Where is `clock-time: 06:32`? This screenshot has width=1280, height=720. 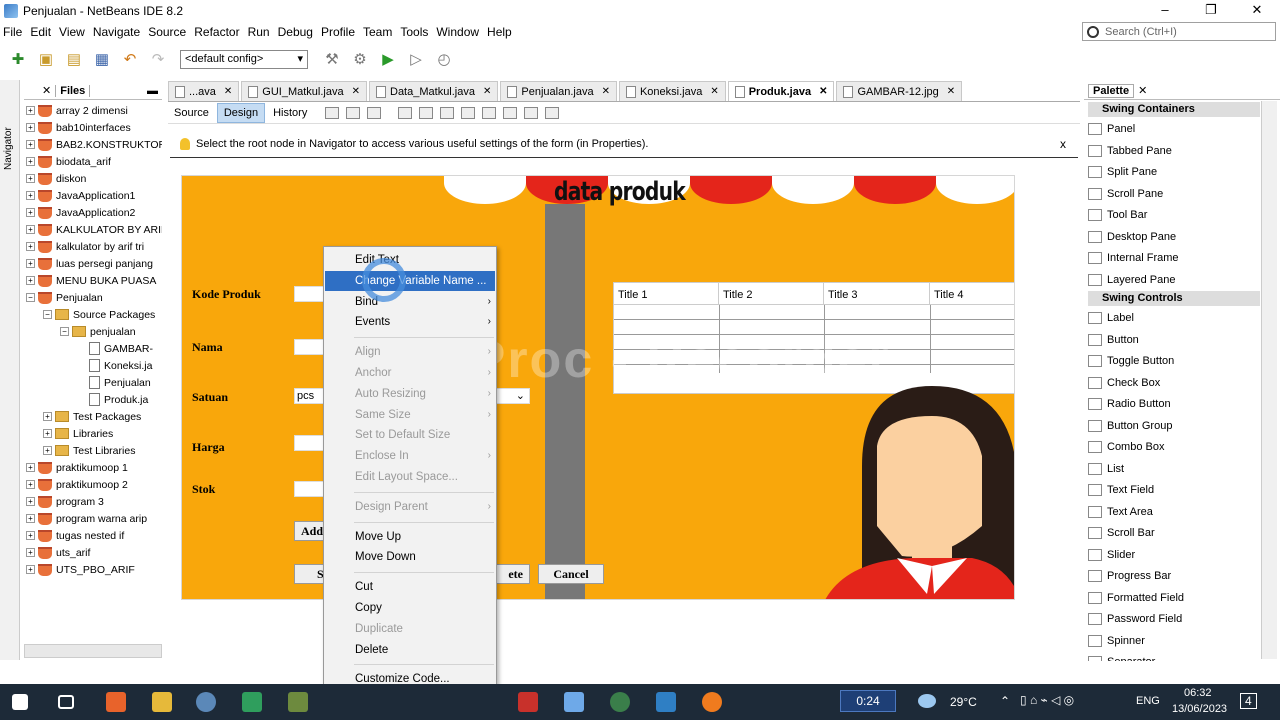 clock-time: 06:32 is located at coordinates (1198, 693).